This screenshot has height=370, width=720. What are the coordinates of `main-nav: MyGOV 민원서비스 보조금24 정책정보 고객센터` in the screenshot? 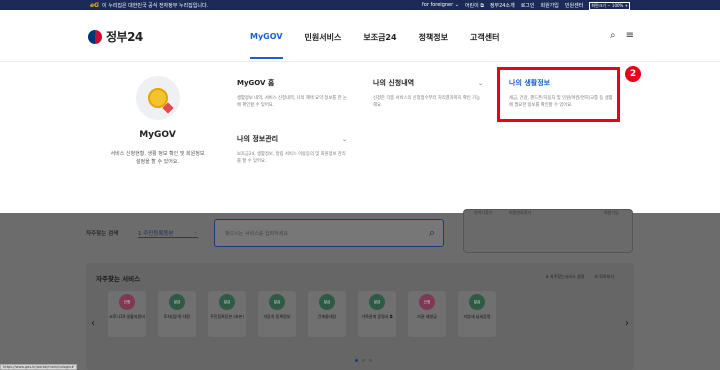 It's located at (374, 45).